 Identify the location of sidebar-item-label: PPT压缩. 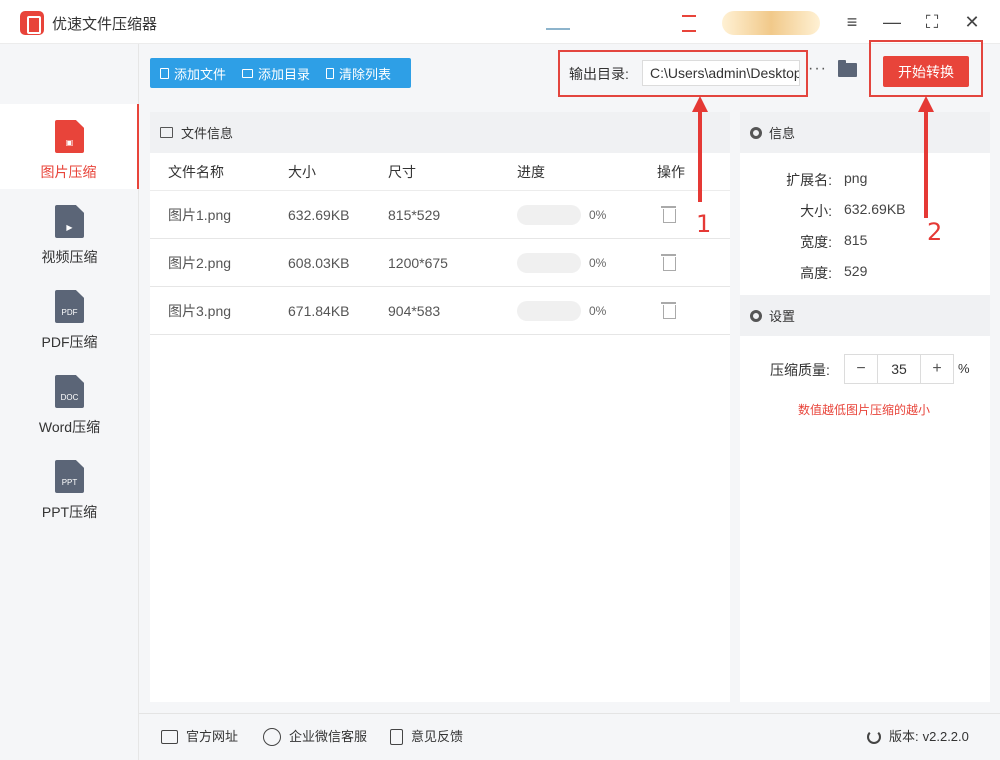
(69, 512).